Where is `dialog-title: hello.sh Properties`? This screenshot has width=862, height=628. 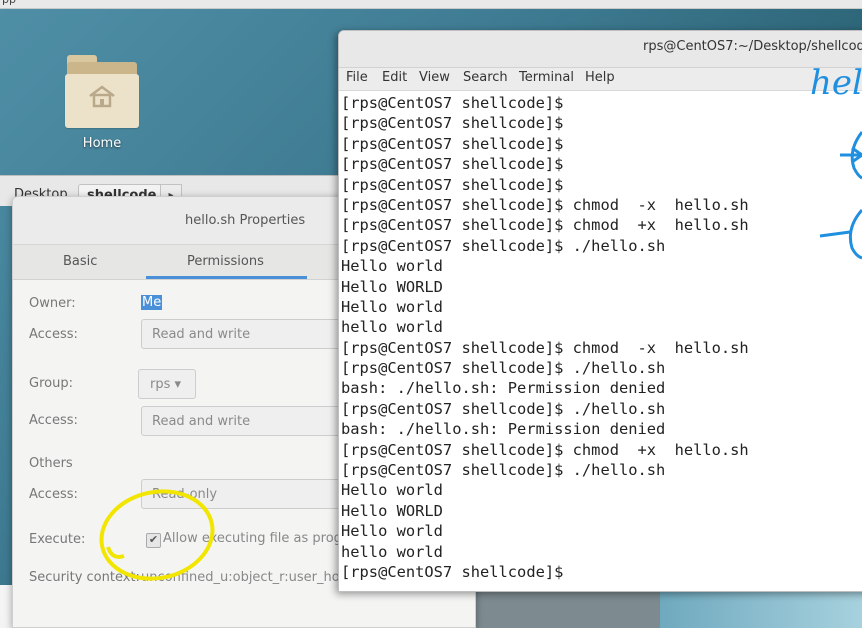 dialog-title: hello.sh Properties is located at coordinates (245, 220).